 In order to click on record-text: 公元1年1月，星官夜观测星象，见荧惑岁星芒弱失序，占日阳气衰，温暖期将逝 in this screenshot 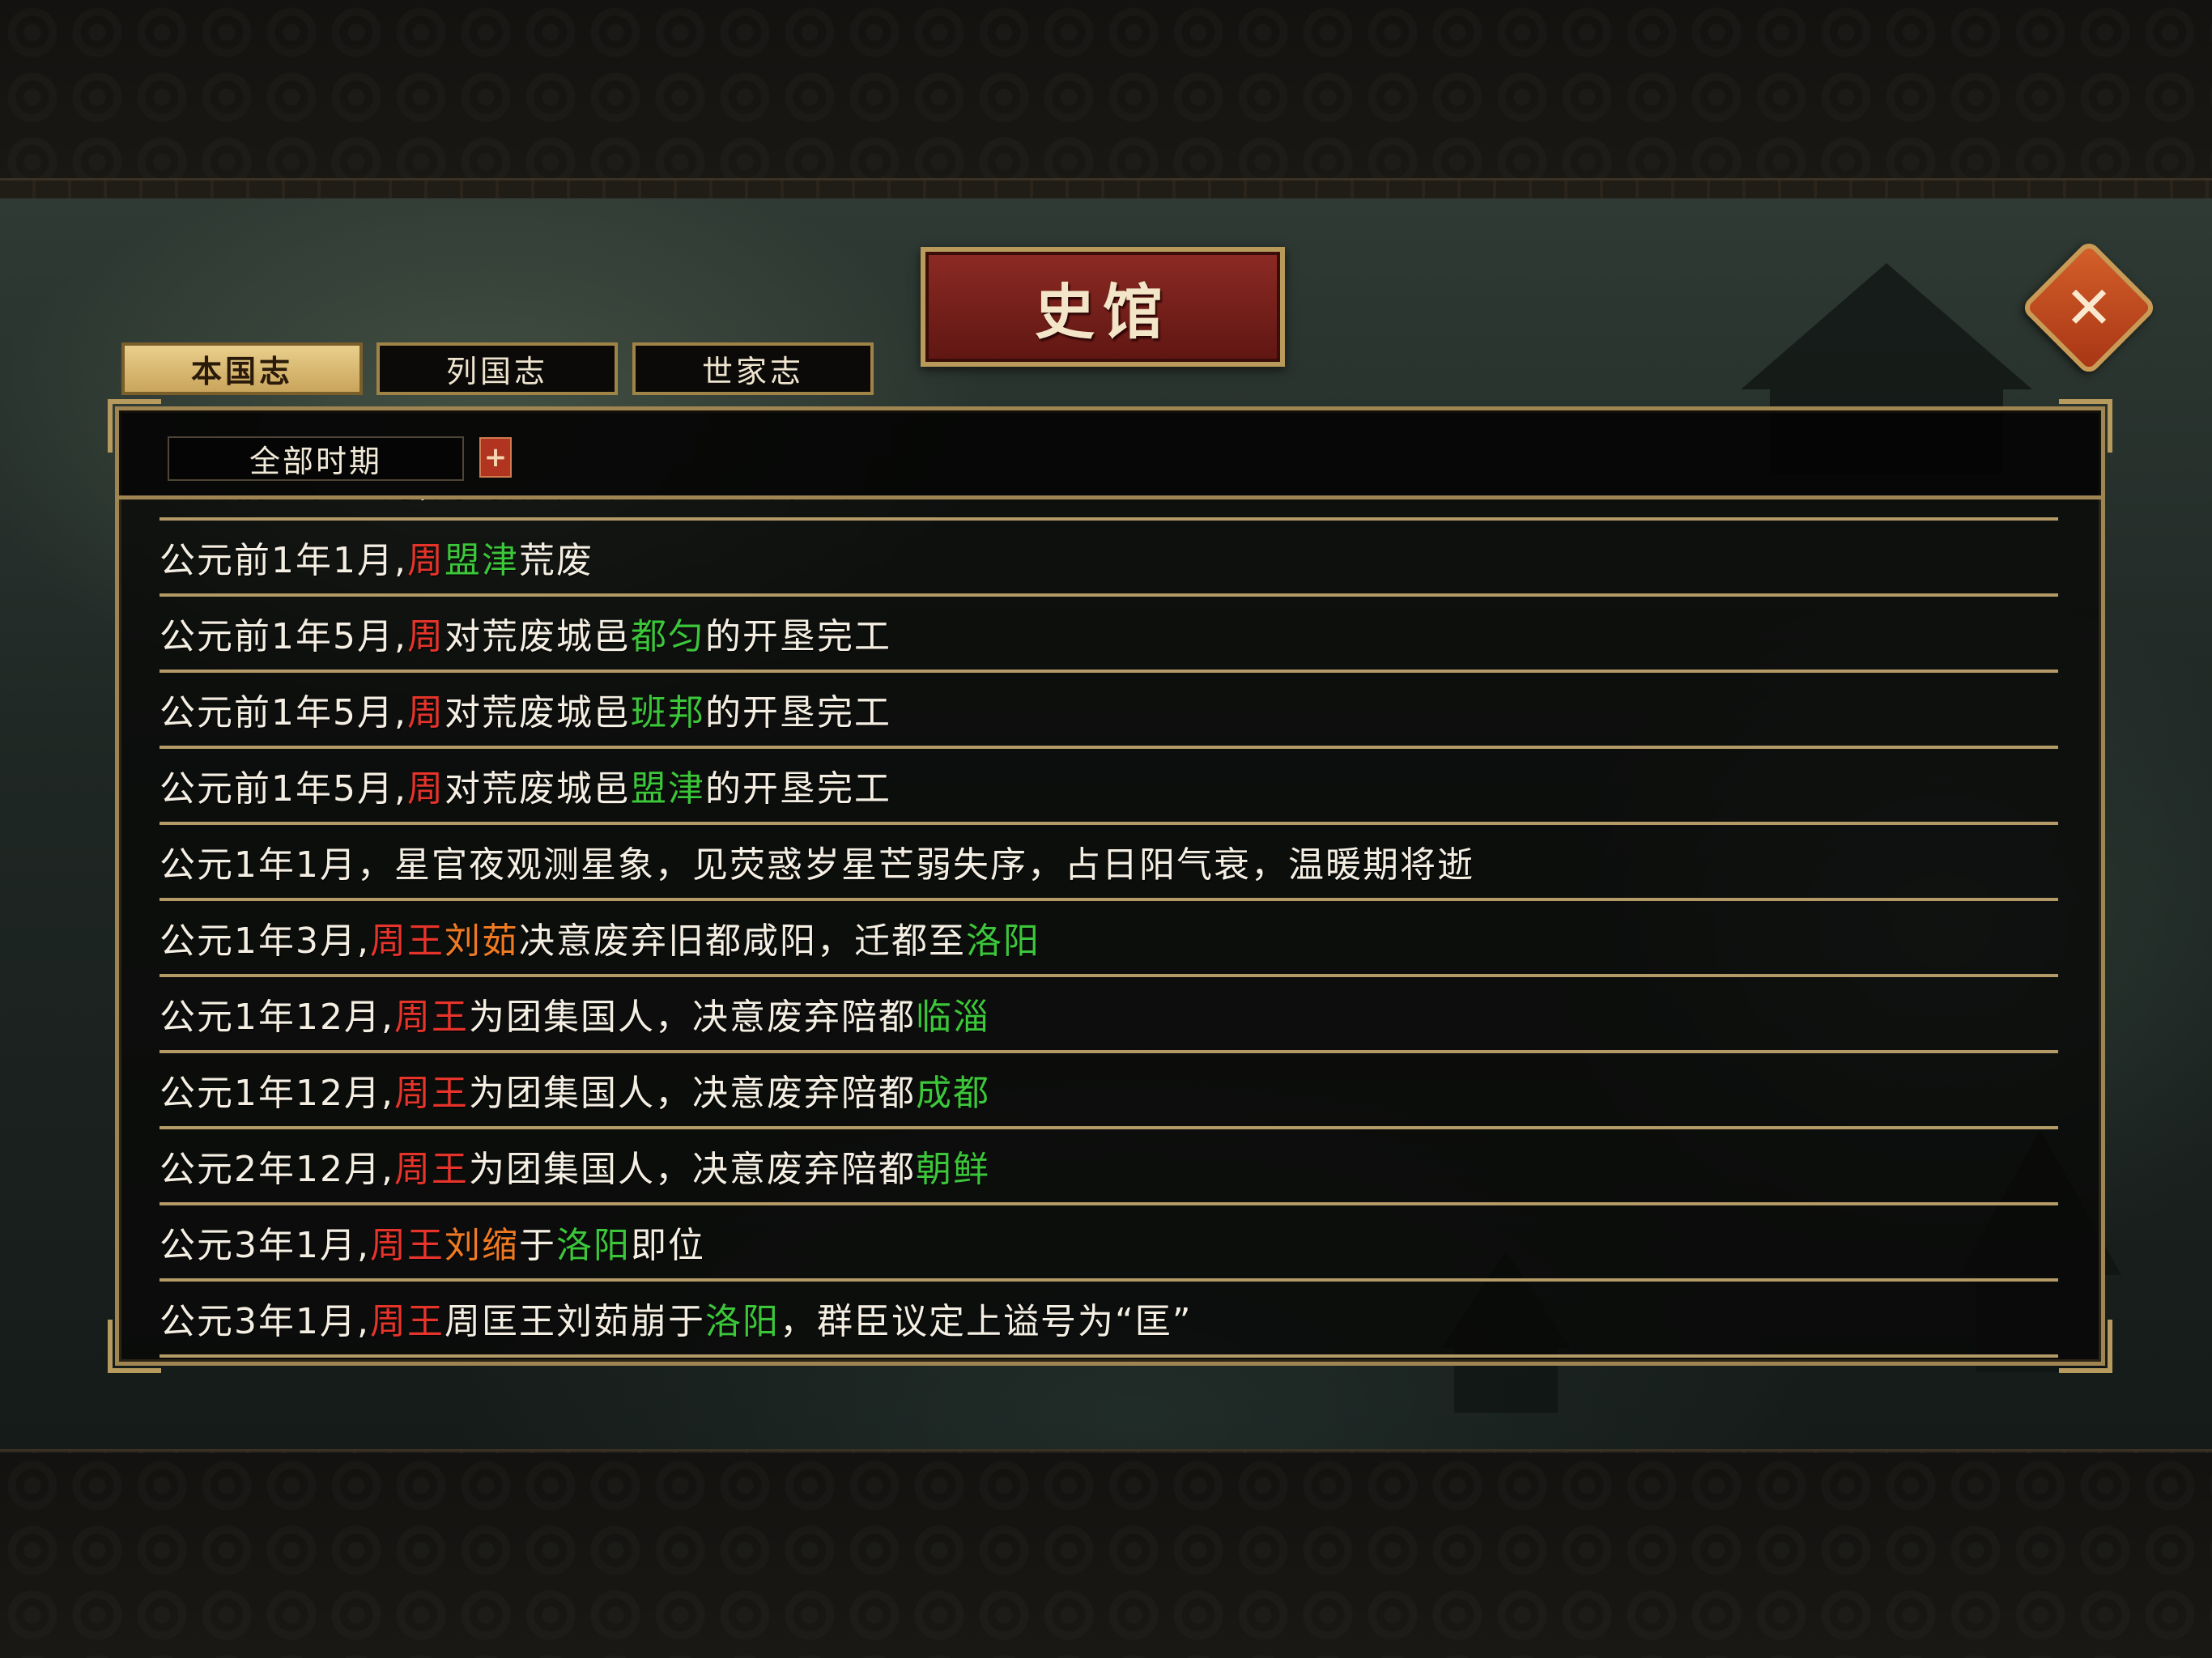, I will do `click(817, 865)`.